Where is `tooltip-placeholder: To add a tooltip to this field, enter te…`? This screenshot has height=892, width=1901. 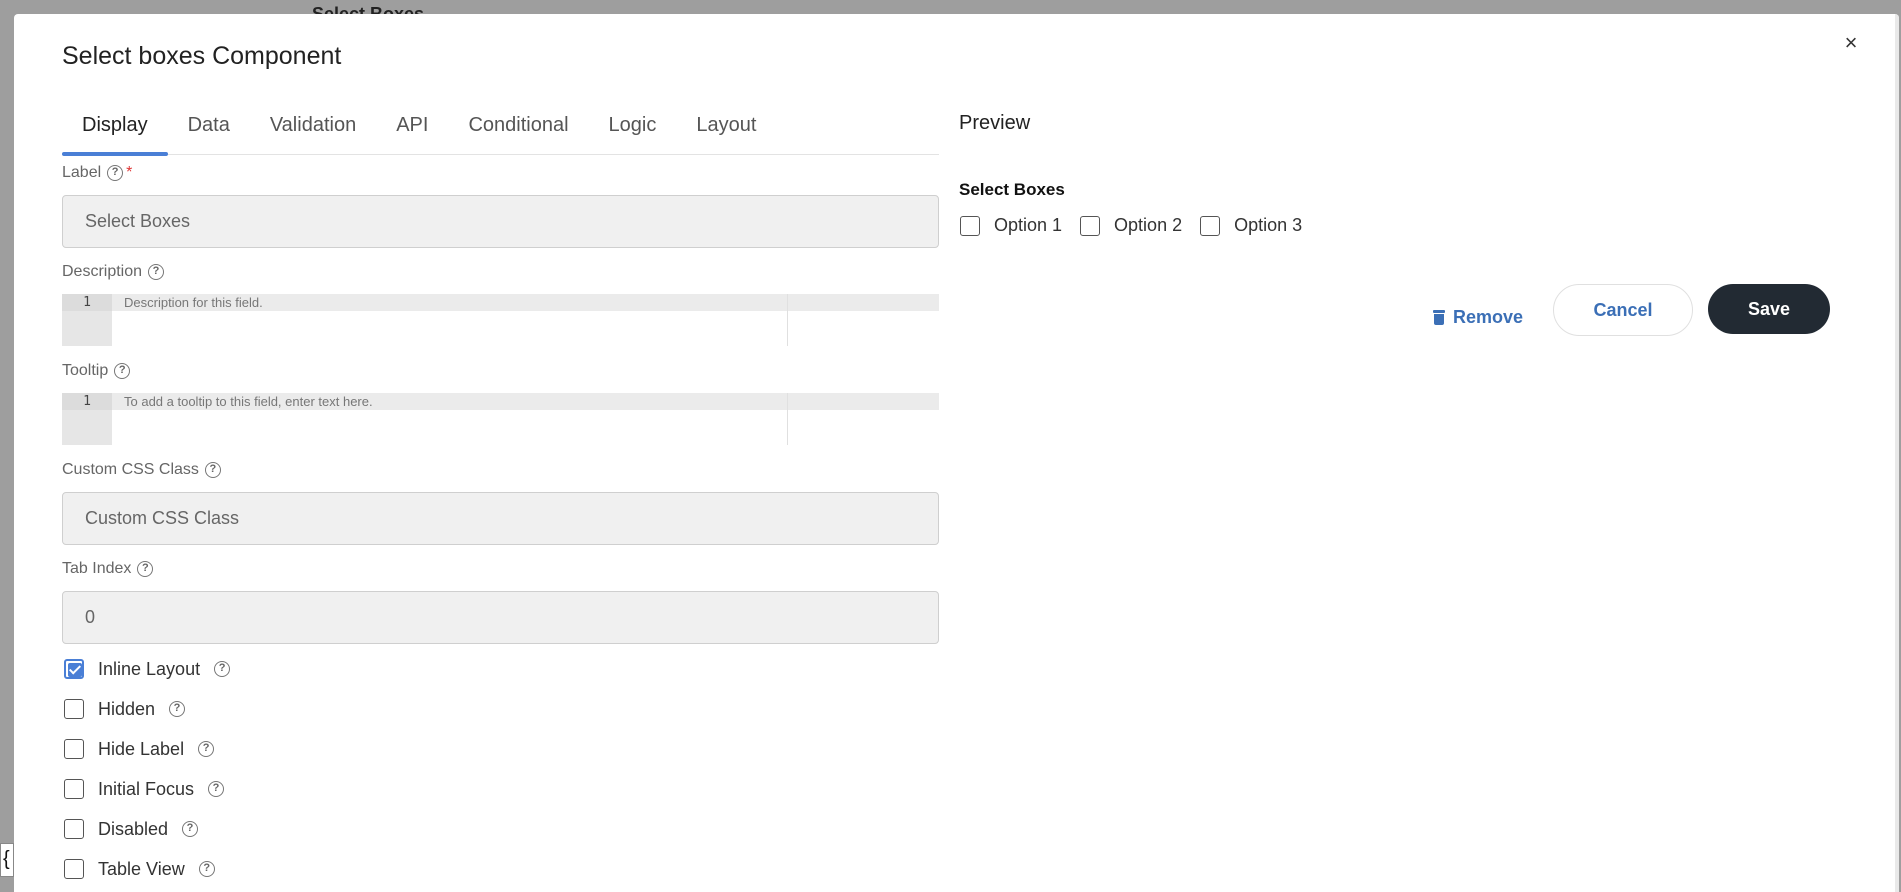
tooltip-placeholder: To add a tooltip to this field, enter te… is located at coordinates (248, 401).